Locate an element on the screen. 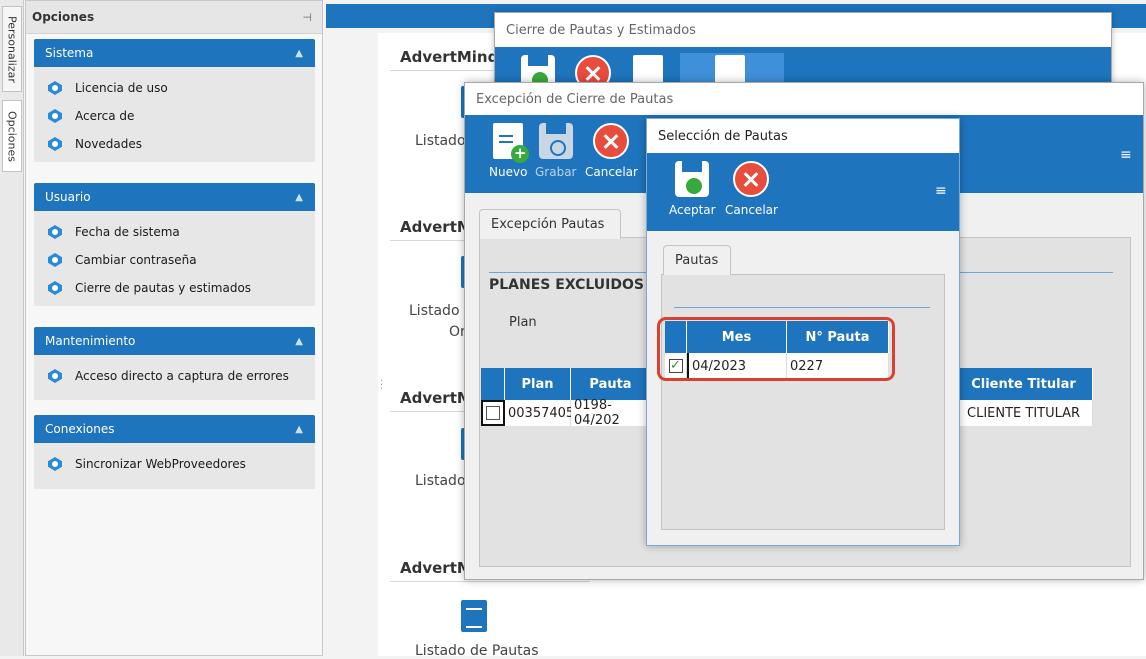  section-title: PLANES EXCLUIDOS is located at coordinates (566, 285).